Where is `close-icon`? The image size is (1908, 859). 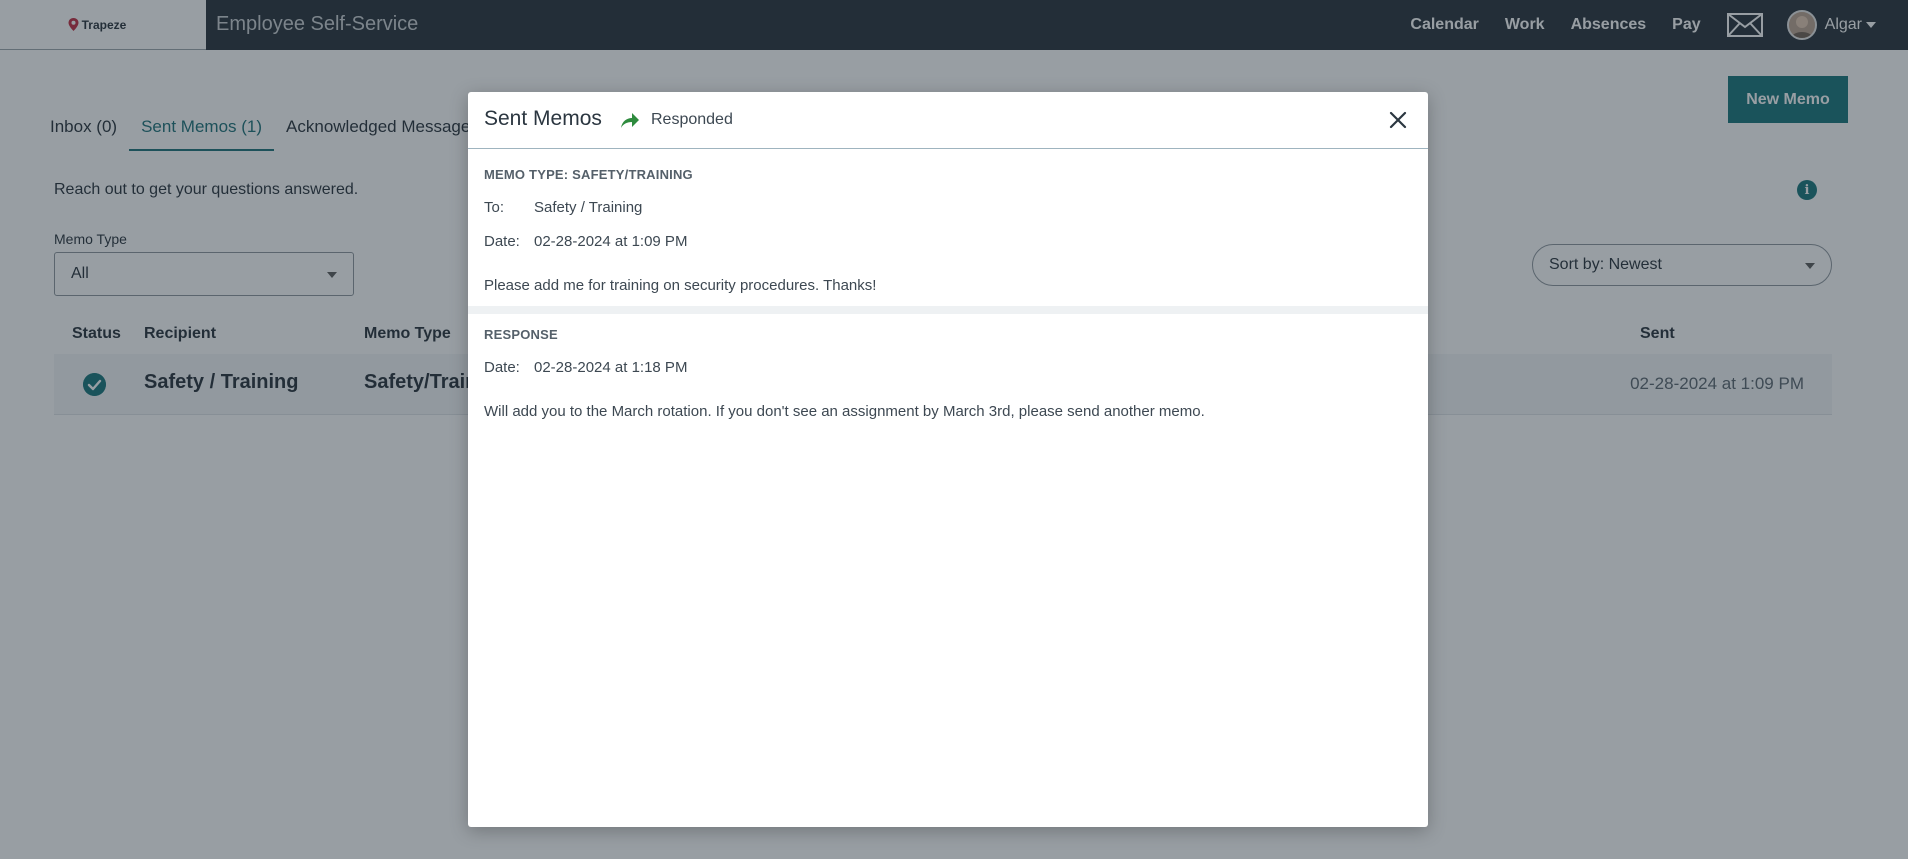 close-icon is located at coordinates (1398, 120).